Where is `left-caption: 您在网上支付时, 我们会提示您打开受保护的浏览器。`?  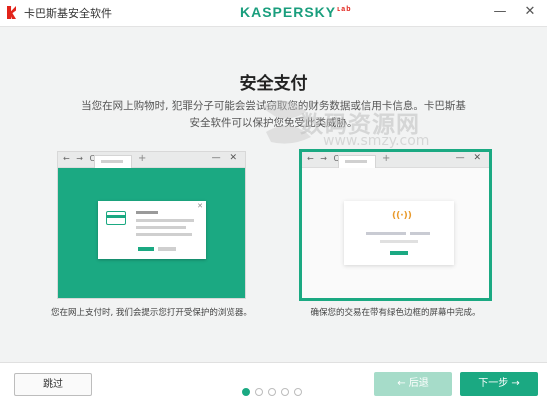
left-caption: 您在网上支付时, 我们会提示您打开受保护的浏览器。 is located at coordinates (151, 313).